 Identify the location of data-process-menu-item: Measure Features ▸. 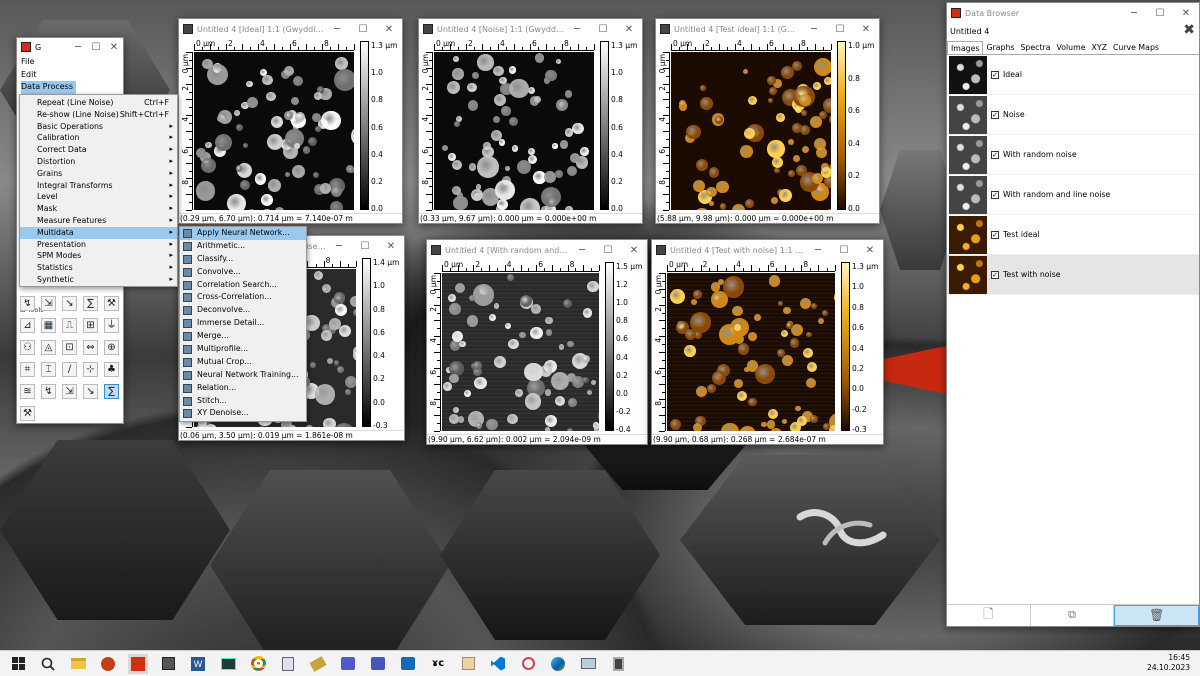
(98, 221).